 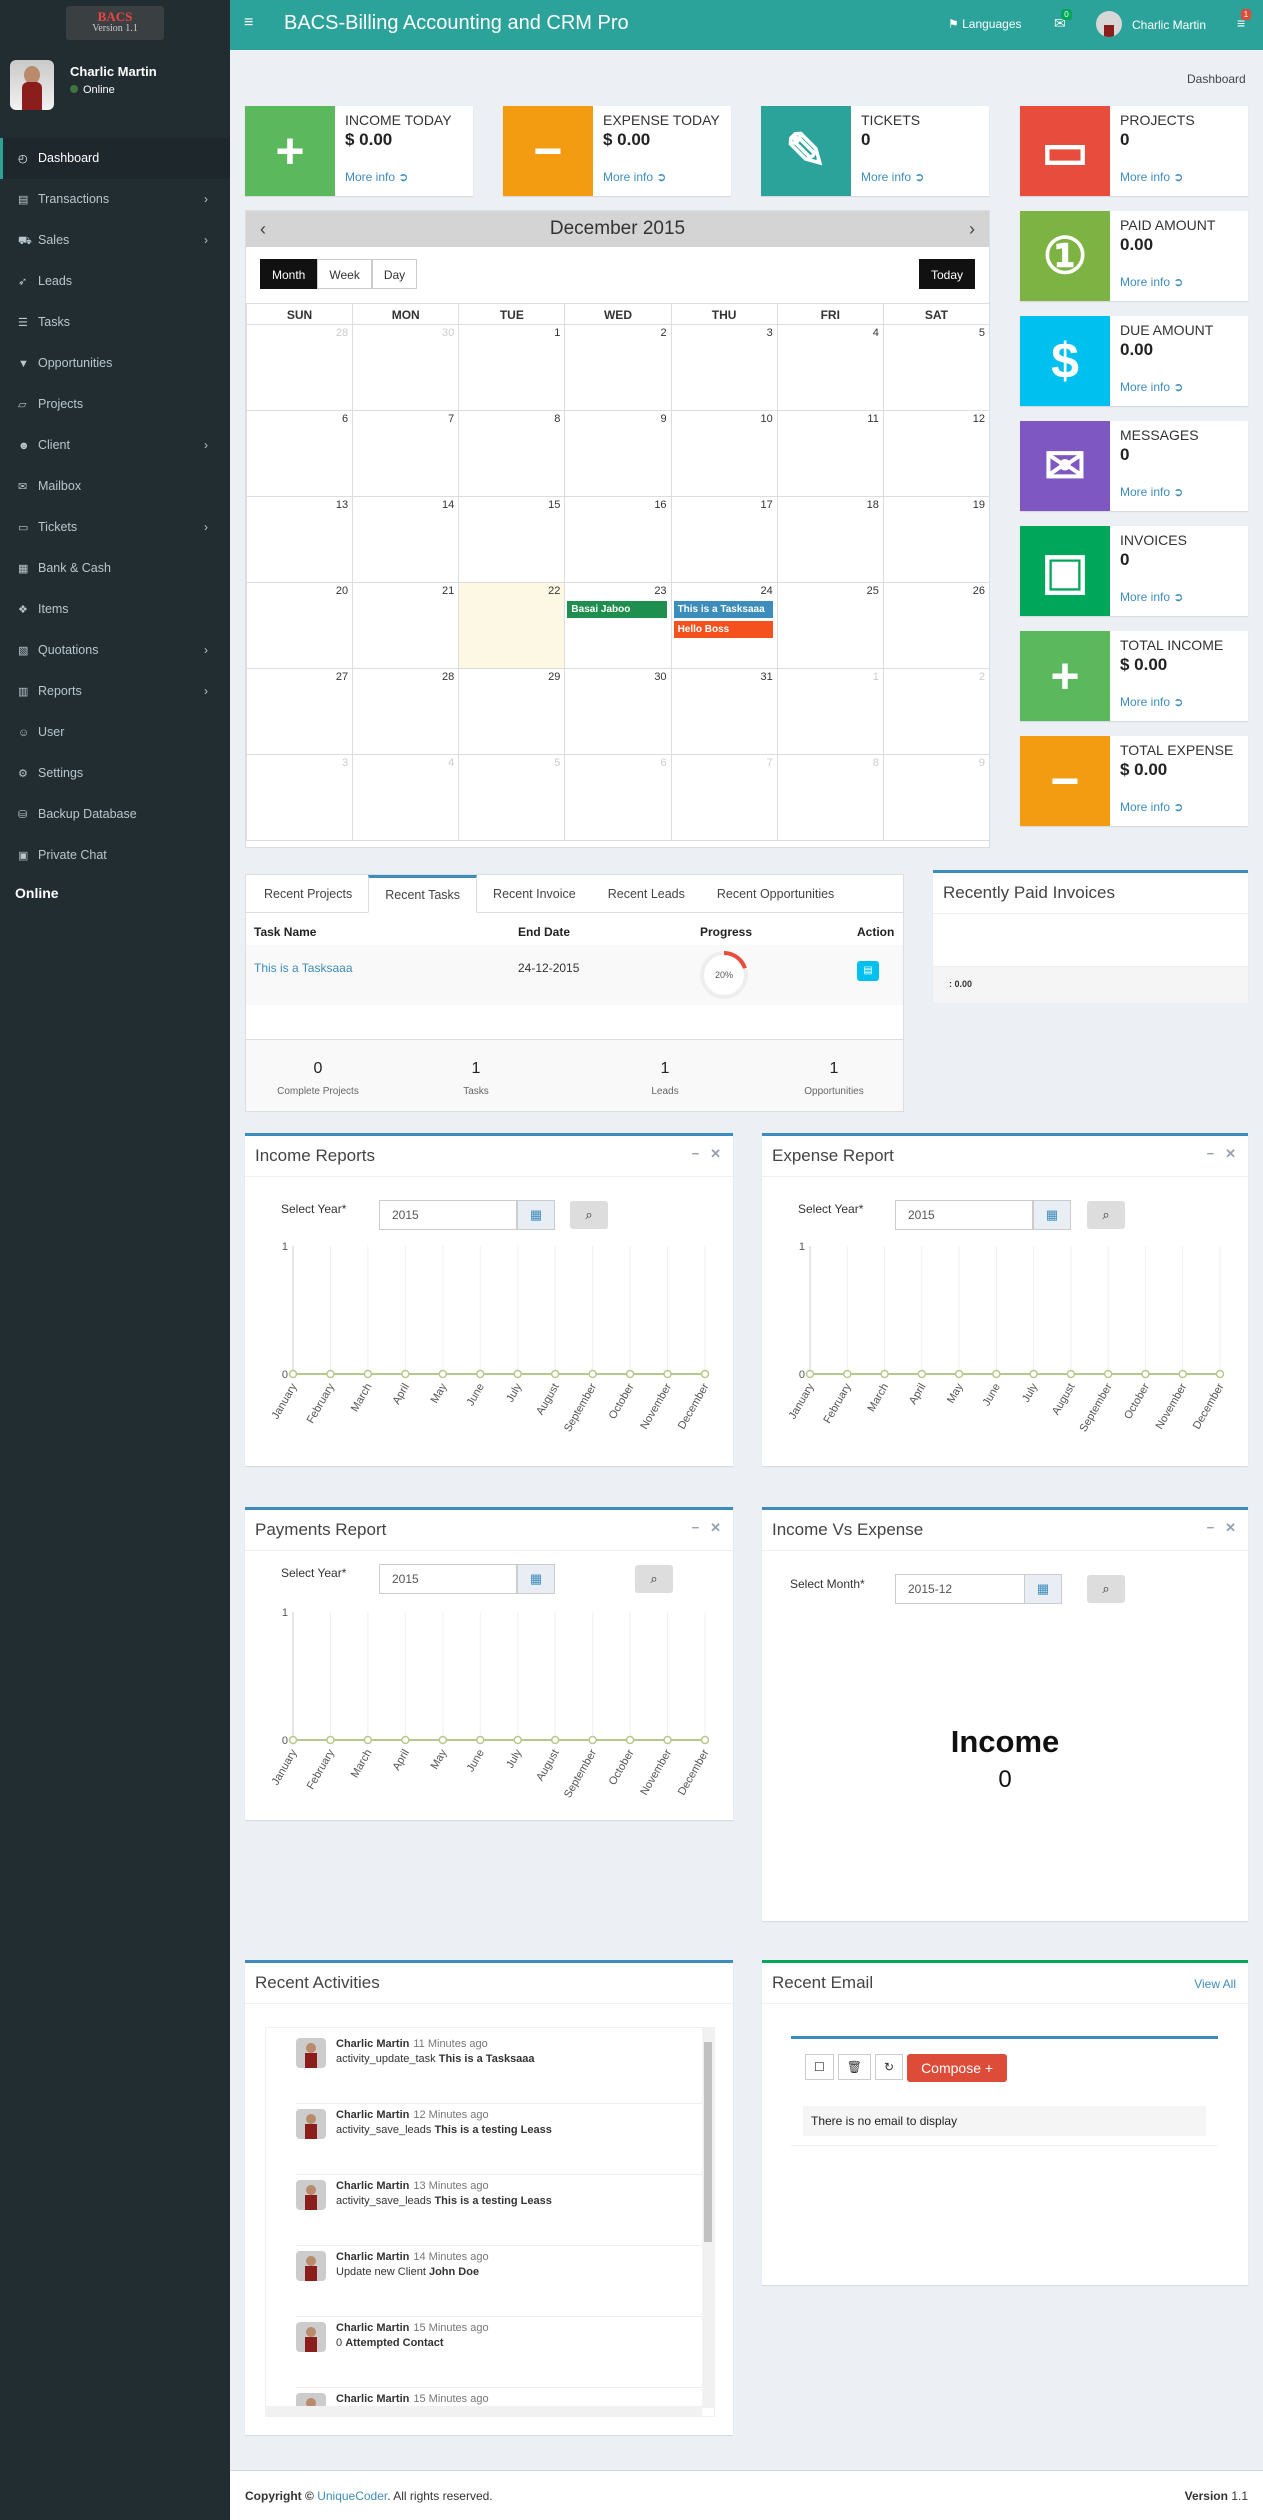 I want to click on calendar-day: 26, so click(x=935, y=625).